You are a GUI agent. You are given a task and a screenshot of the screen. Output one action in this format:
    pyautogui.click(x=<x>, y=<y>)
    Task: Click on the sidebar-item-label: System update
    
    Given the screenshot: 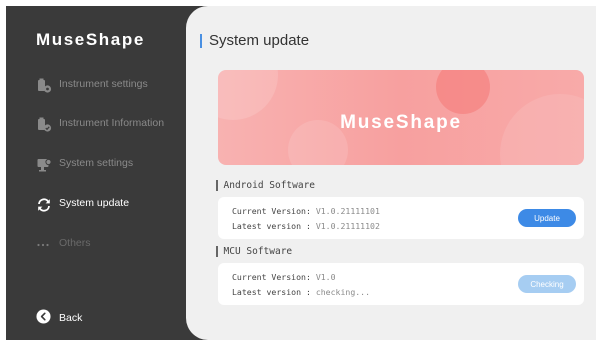 What is the action you would take?
    pyautogui.click(x=94, y=203)
    